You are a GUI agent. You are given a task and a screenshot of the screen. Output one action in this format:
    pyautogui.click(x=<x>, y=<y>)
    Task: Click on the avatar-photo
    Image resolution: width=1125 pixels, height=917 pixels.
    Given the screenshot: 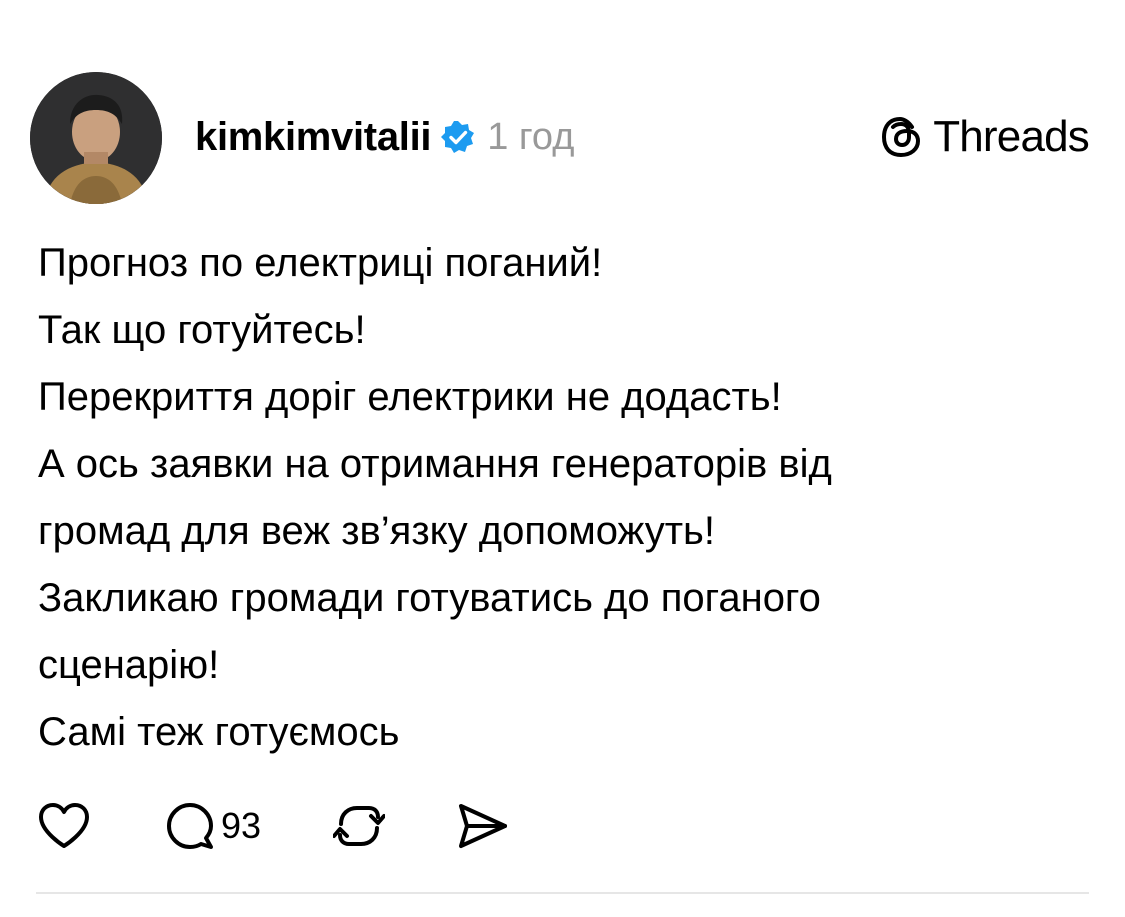 What is the action you would take?
    pyautogui.click(x=96, y=138)
    